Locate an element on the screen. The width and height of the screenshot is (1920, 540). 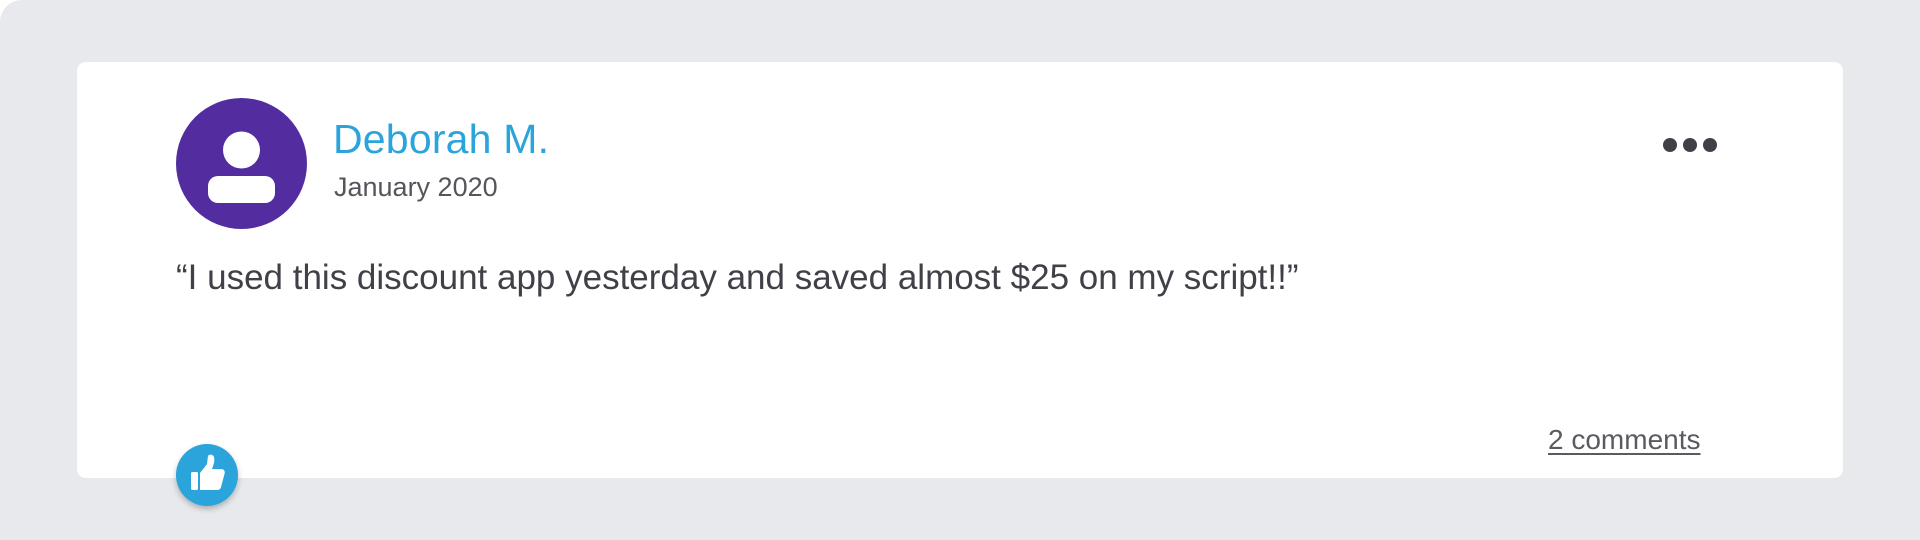
author-name: Deborah M. is located at coordinates (441, 139).